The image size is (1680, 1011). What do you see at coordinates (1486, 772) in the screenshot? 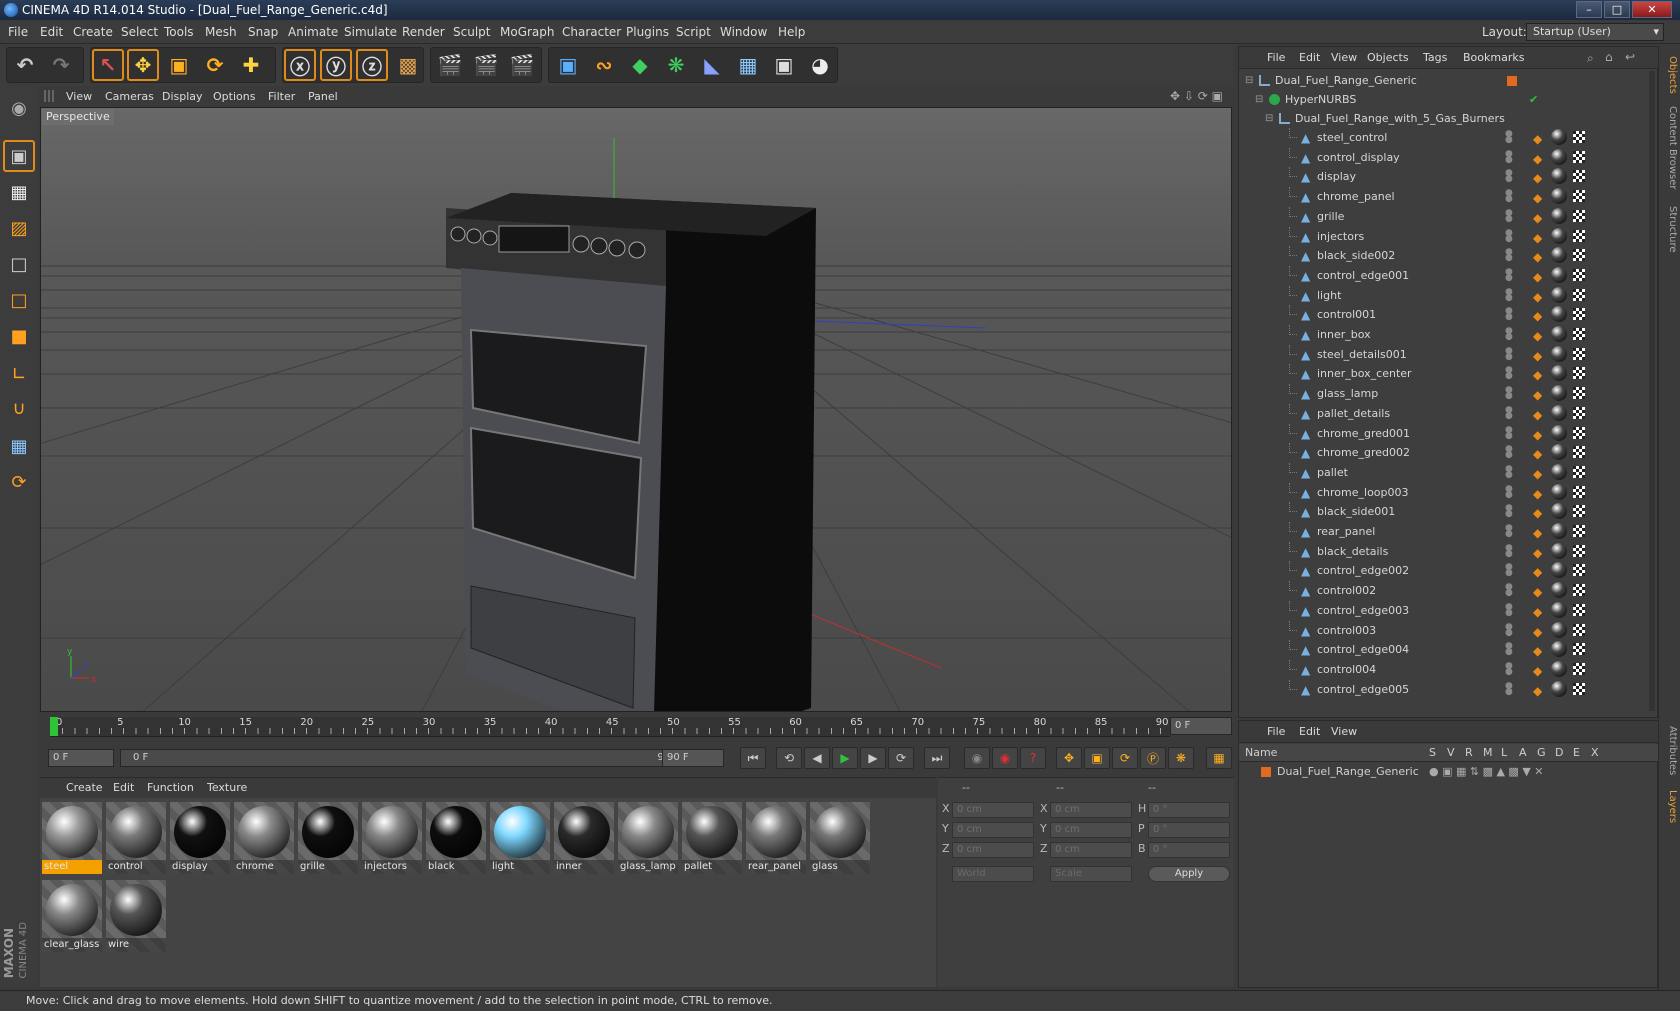
I see `layer-flags-icons: ● ▣ ▦ ⇅ ▩ ▲ ▩ ▼ ✕` at bounding box center [1486, 772].